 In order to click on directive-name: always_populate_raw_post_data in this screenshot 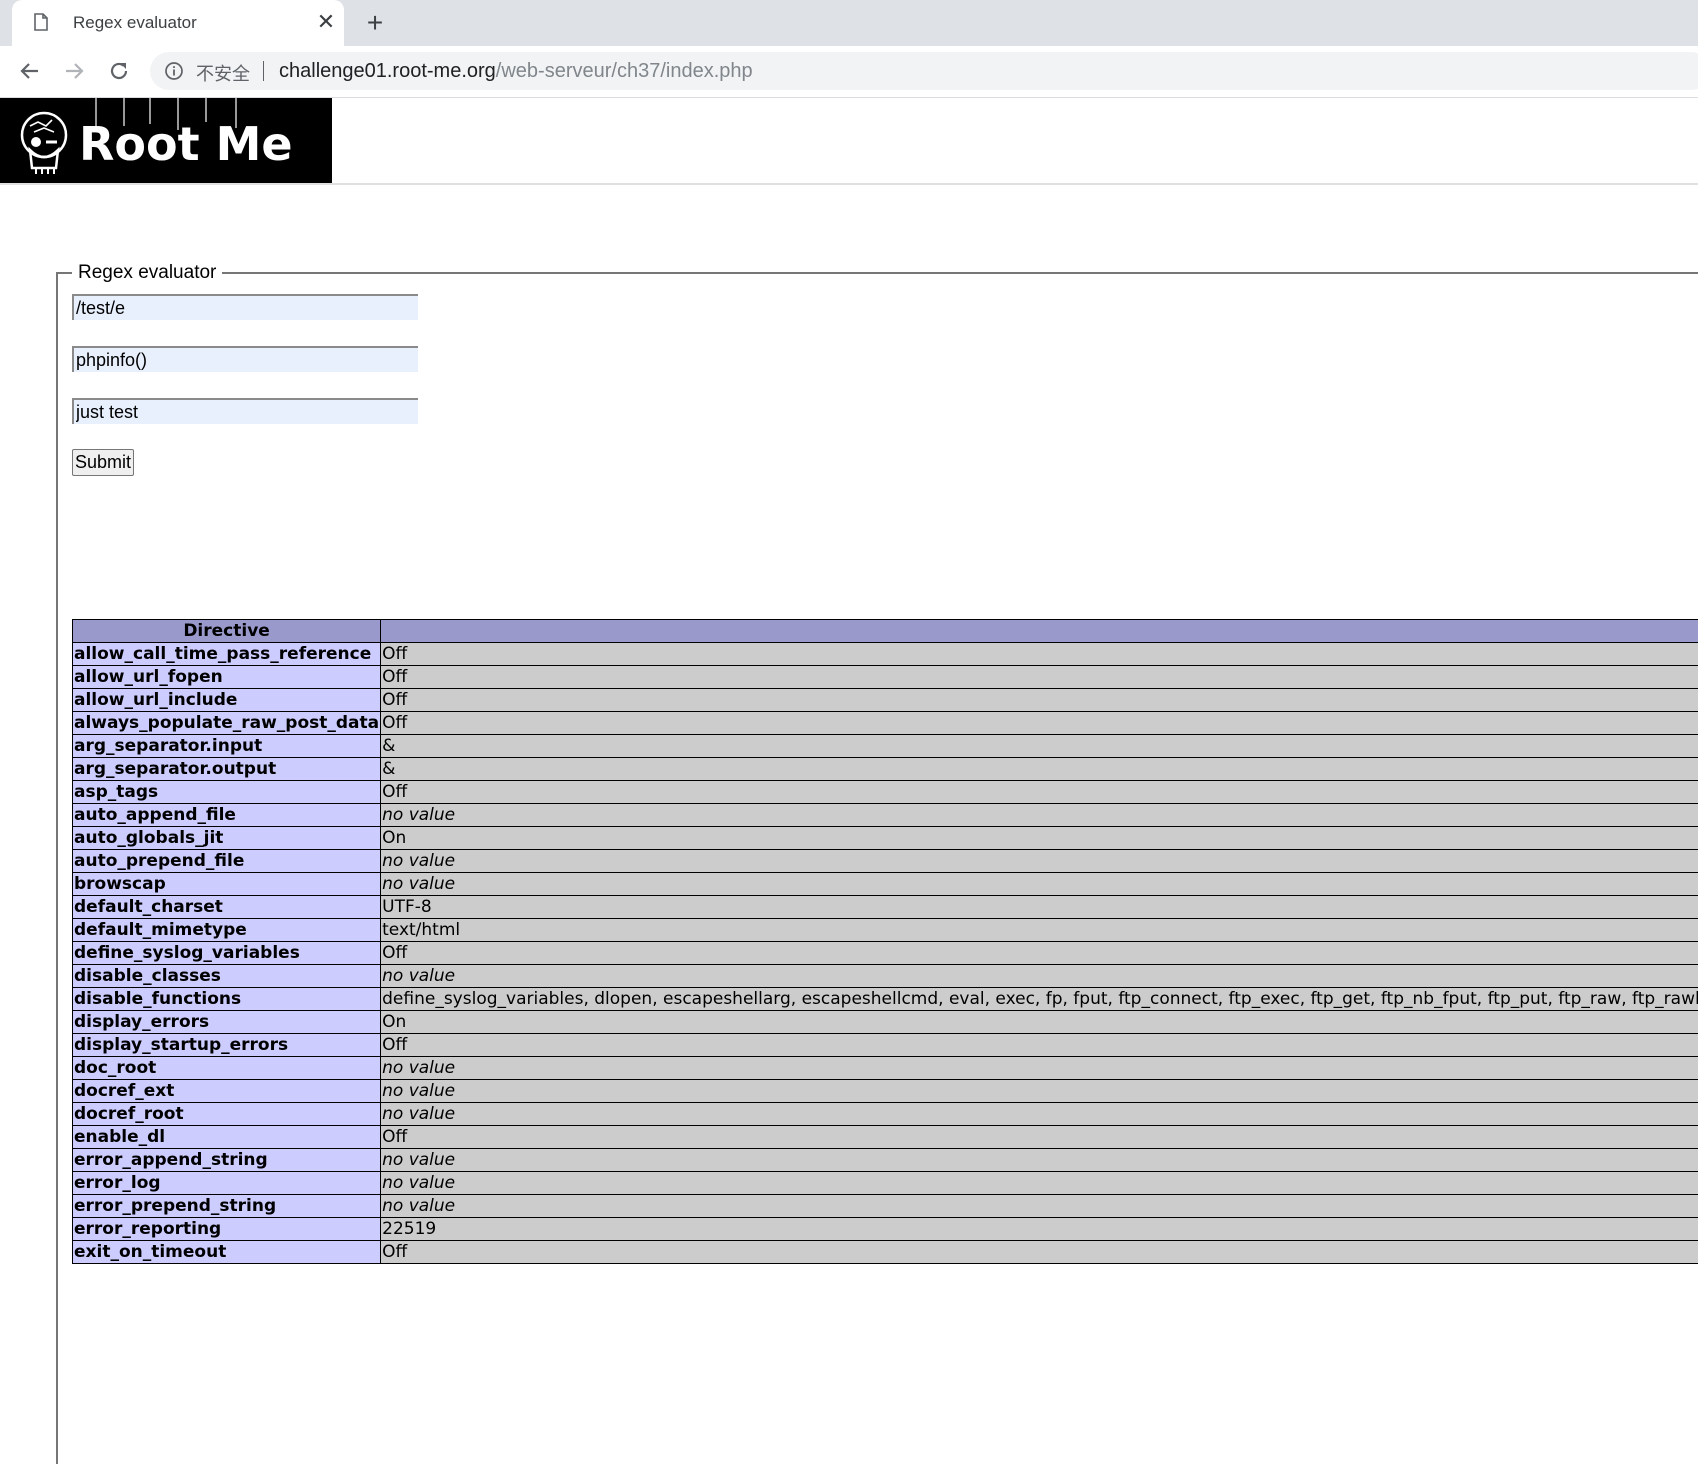, I will do `click(227, 723)`.